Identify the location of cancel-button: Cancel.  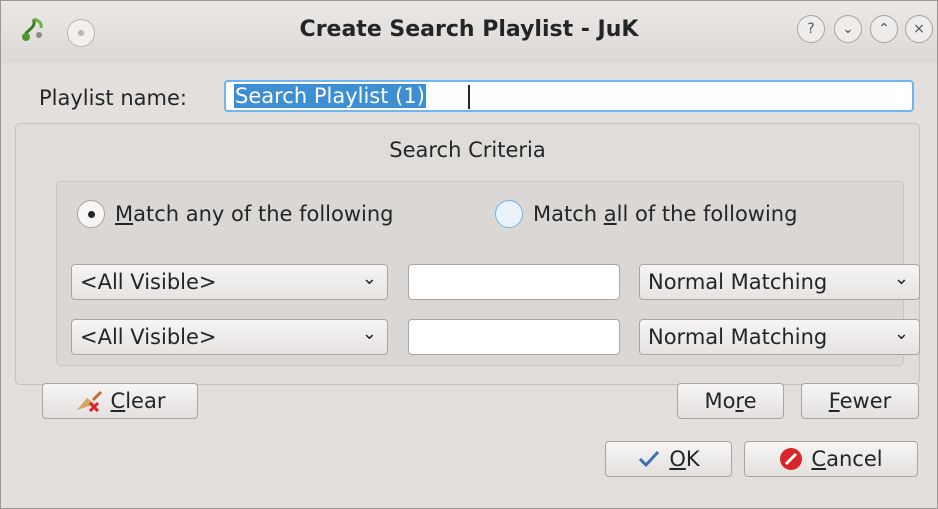
(831, 459).